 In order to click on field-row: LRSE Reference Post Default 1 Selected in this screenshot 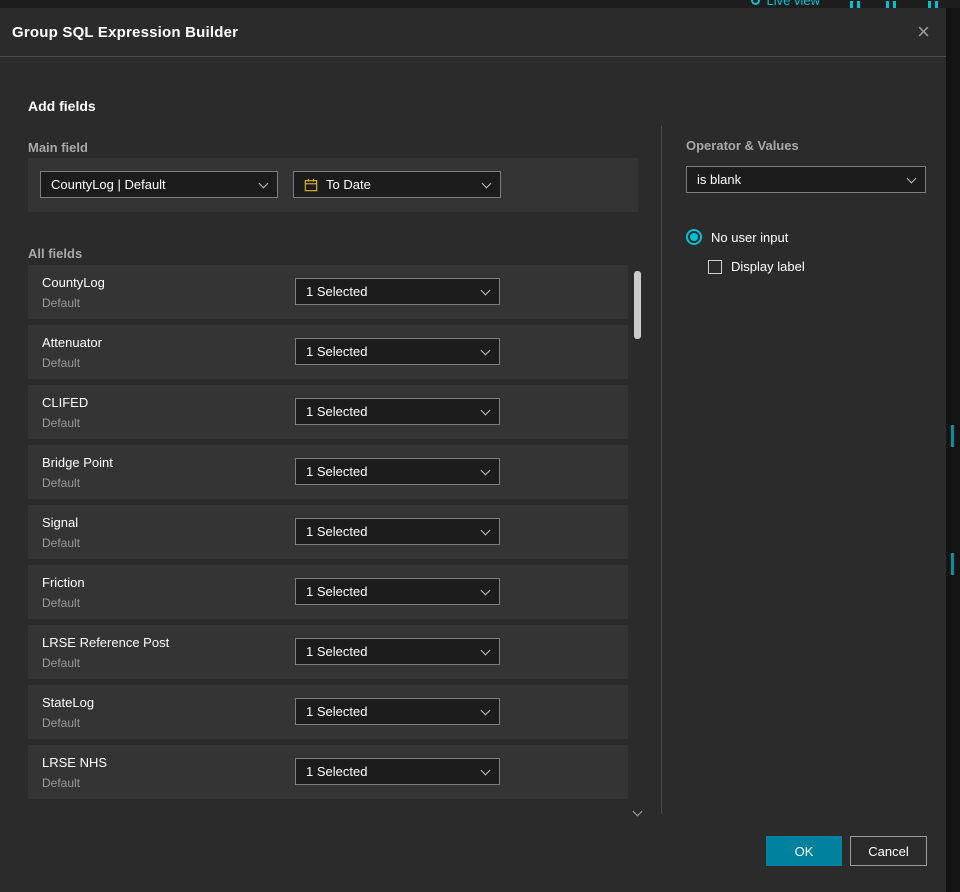, I will do `click(328, 652)`.